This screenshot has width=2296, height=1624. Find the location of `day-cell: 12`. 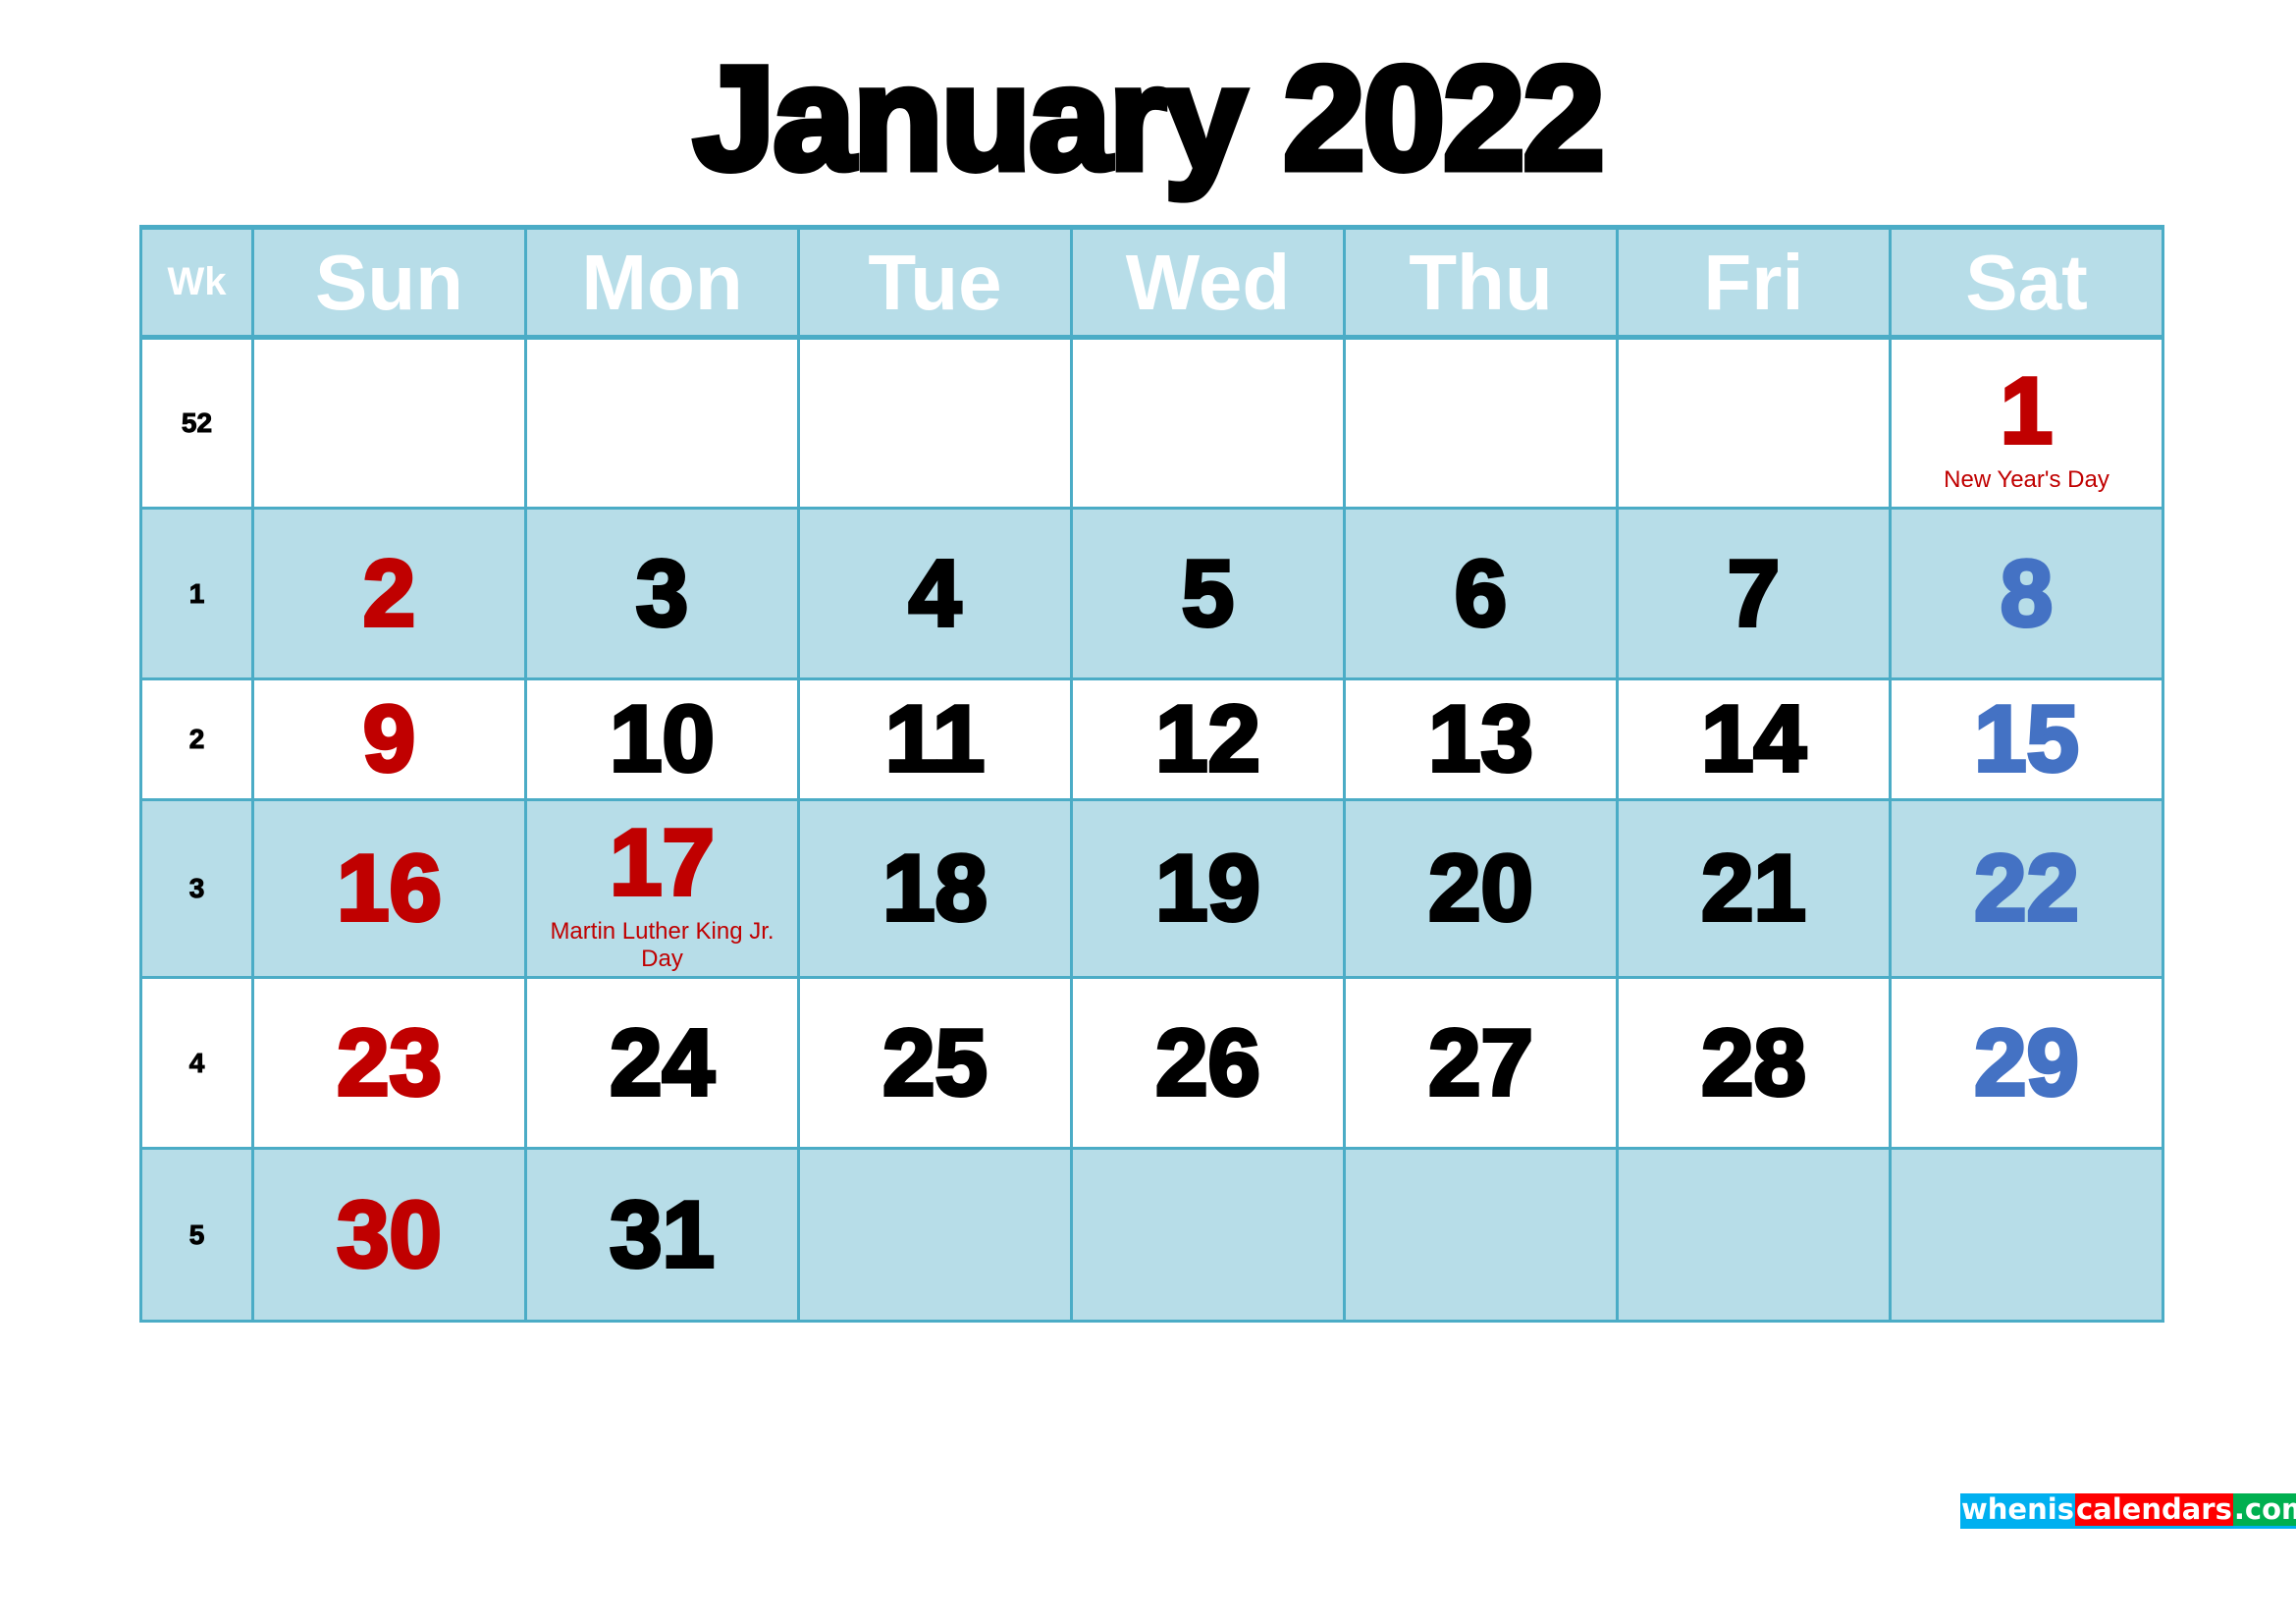

day-cell: 12 is located at coordinates (1208, 739).